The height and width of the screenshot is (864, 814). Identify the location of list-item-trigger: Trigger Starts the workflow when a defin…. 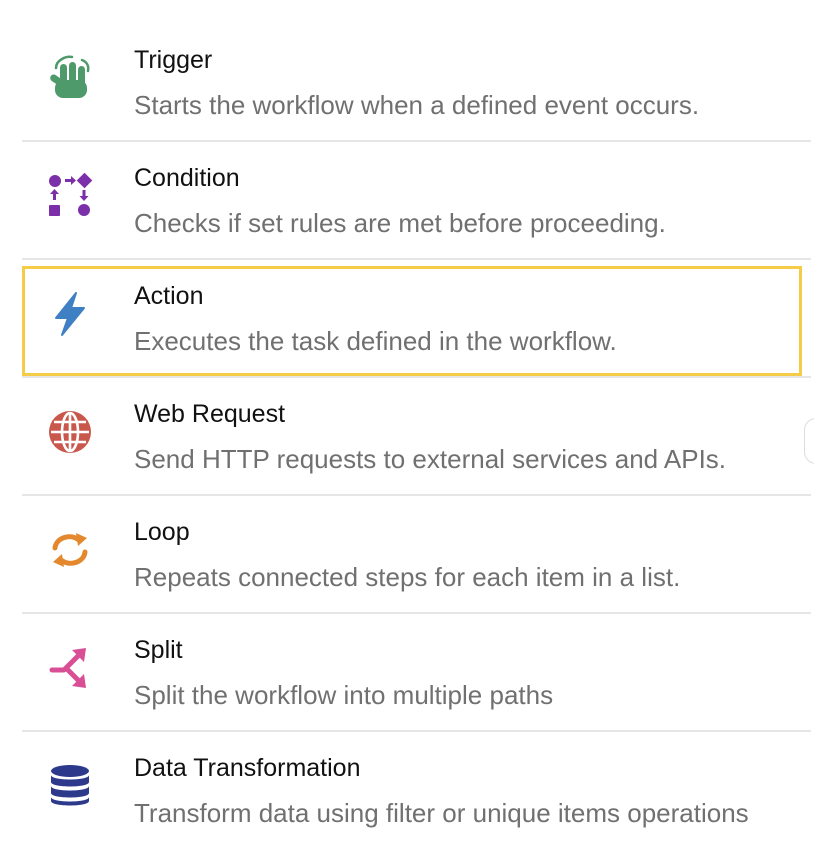
(416, 83).